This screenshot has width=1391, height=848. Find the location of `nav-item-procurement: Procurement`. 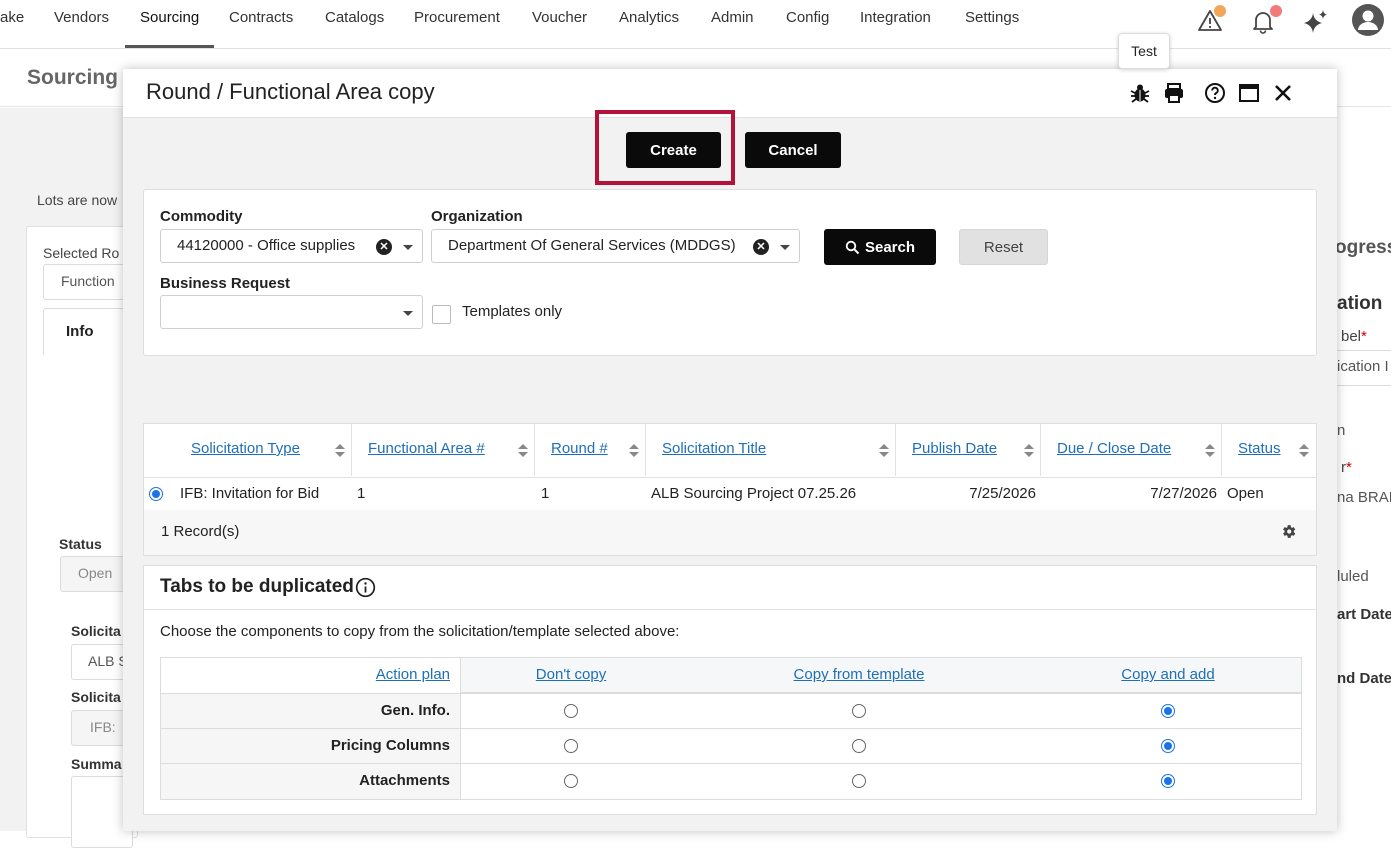

nav-item-procurement: Procurement is located at coordinates (457, 17).